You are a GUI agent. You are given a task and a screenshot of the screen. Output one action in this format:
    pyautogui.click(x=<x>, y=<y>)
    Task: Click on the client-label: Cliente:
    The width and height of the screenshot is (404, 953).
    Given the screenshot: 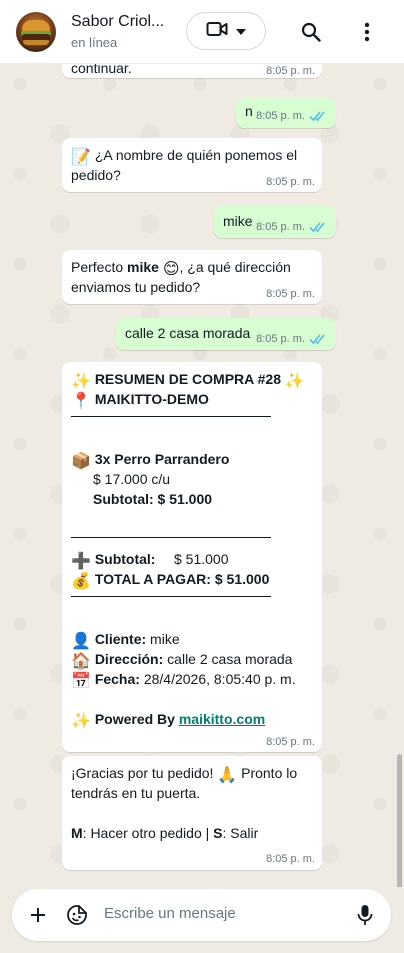 What is the action you would take?
    pyautogui.click(x=120, y=639)
    